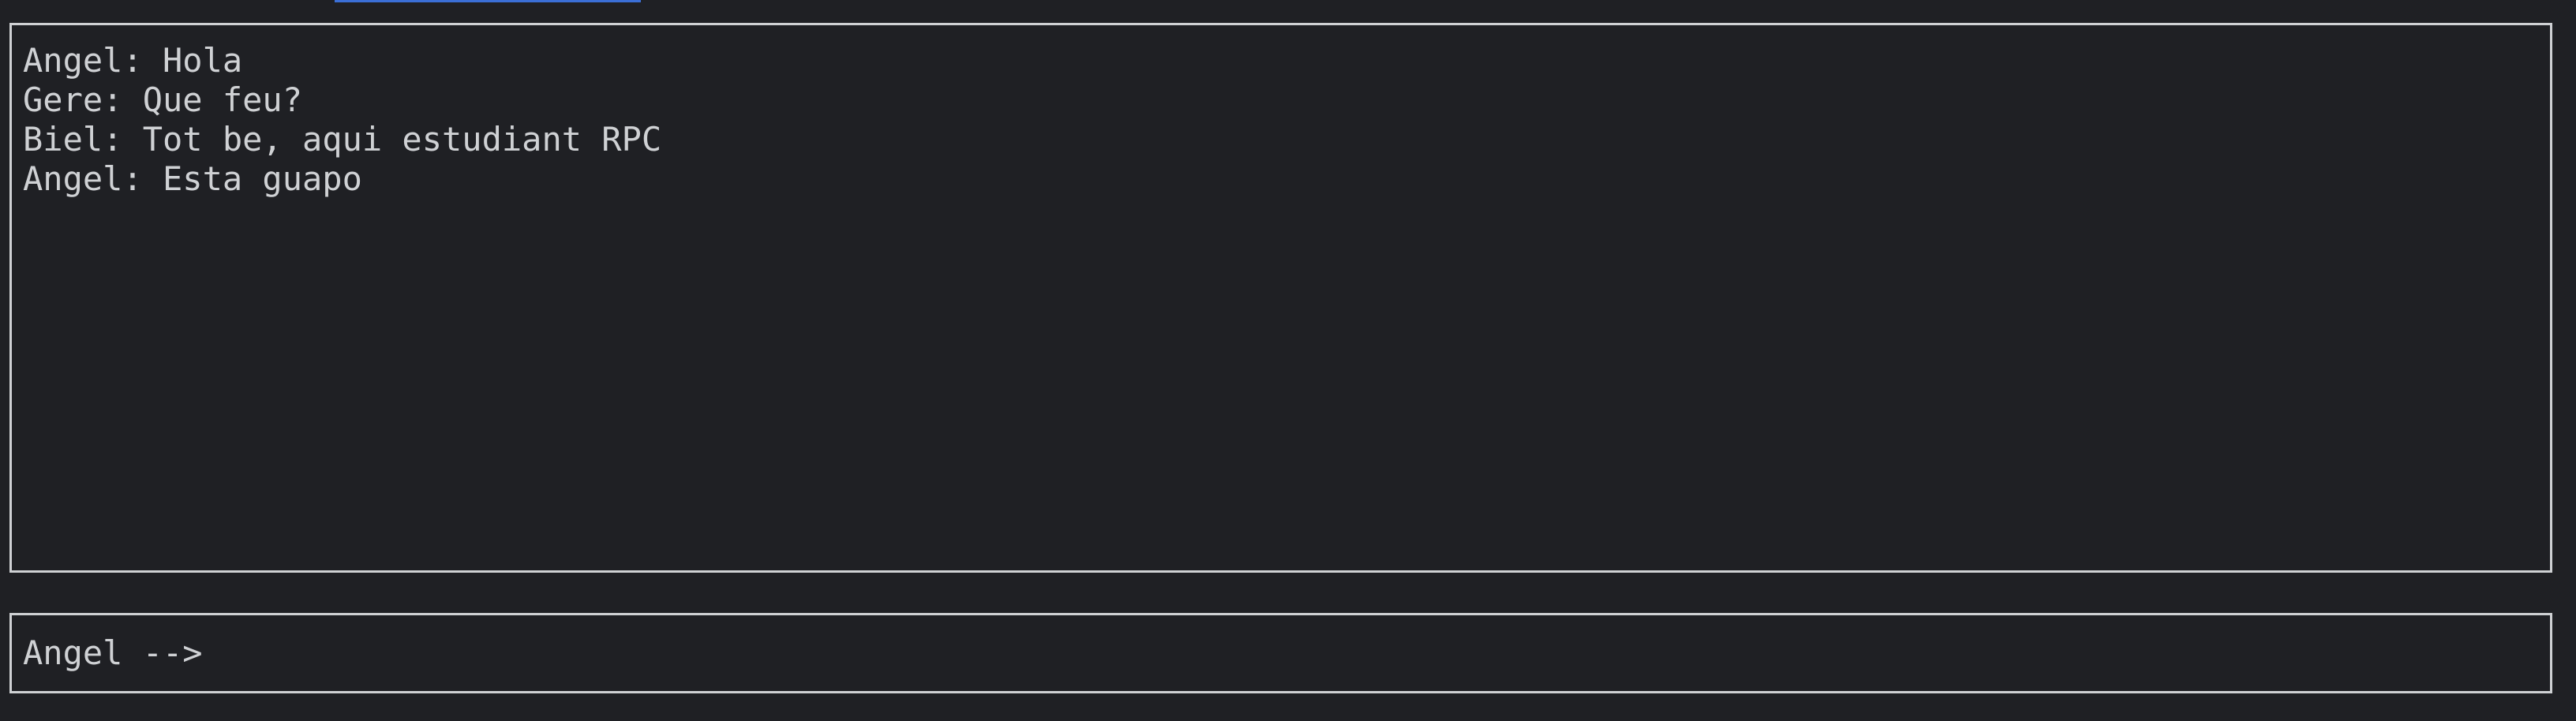 The width and height of the screenshot is (2576, 721). Describe the element at coordinates (192, 178) in the screenshot. I see `chat-message: Angel: Esta guapo` at that location.